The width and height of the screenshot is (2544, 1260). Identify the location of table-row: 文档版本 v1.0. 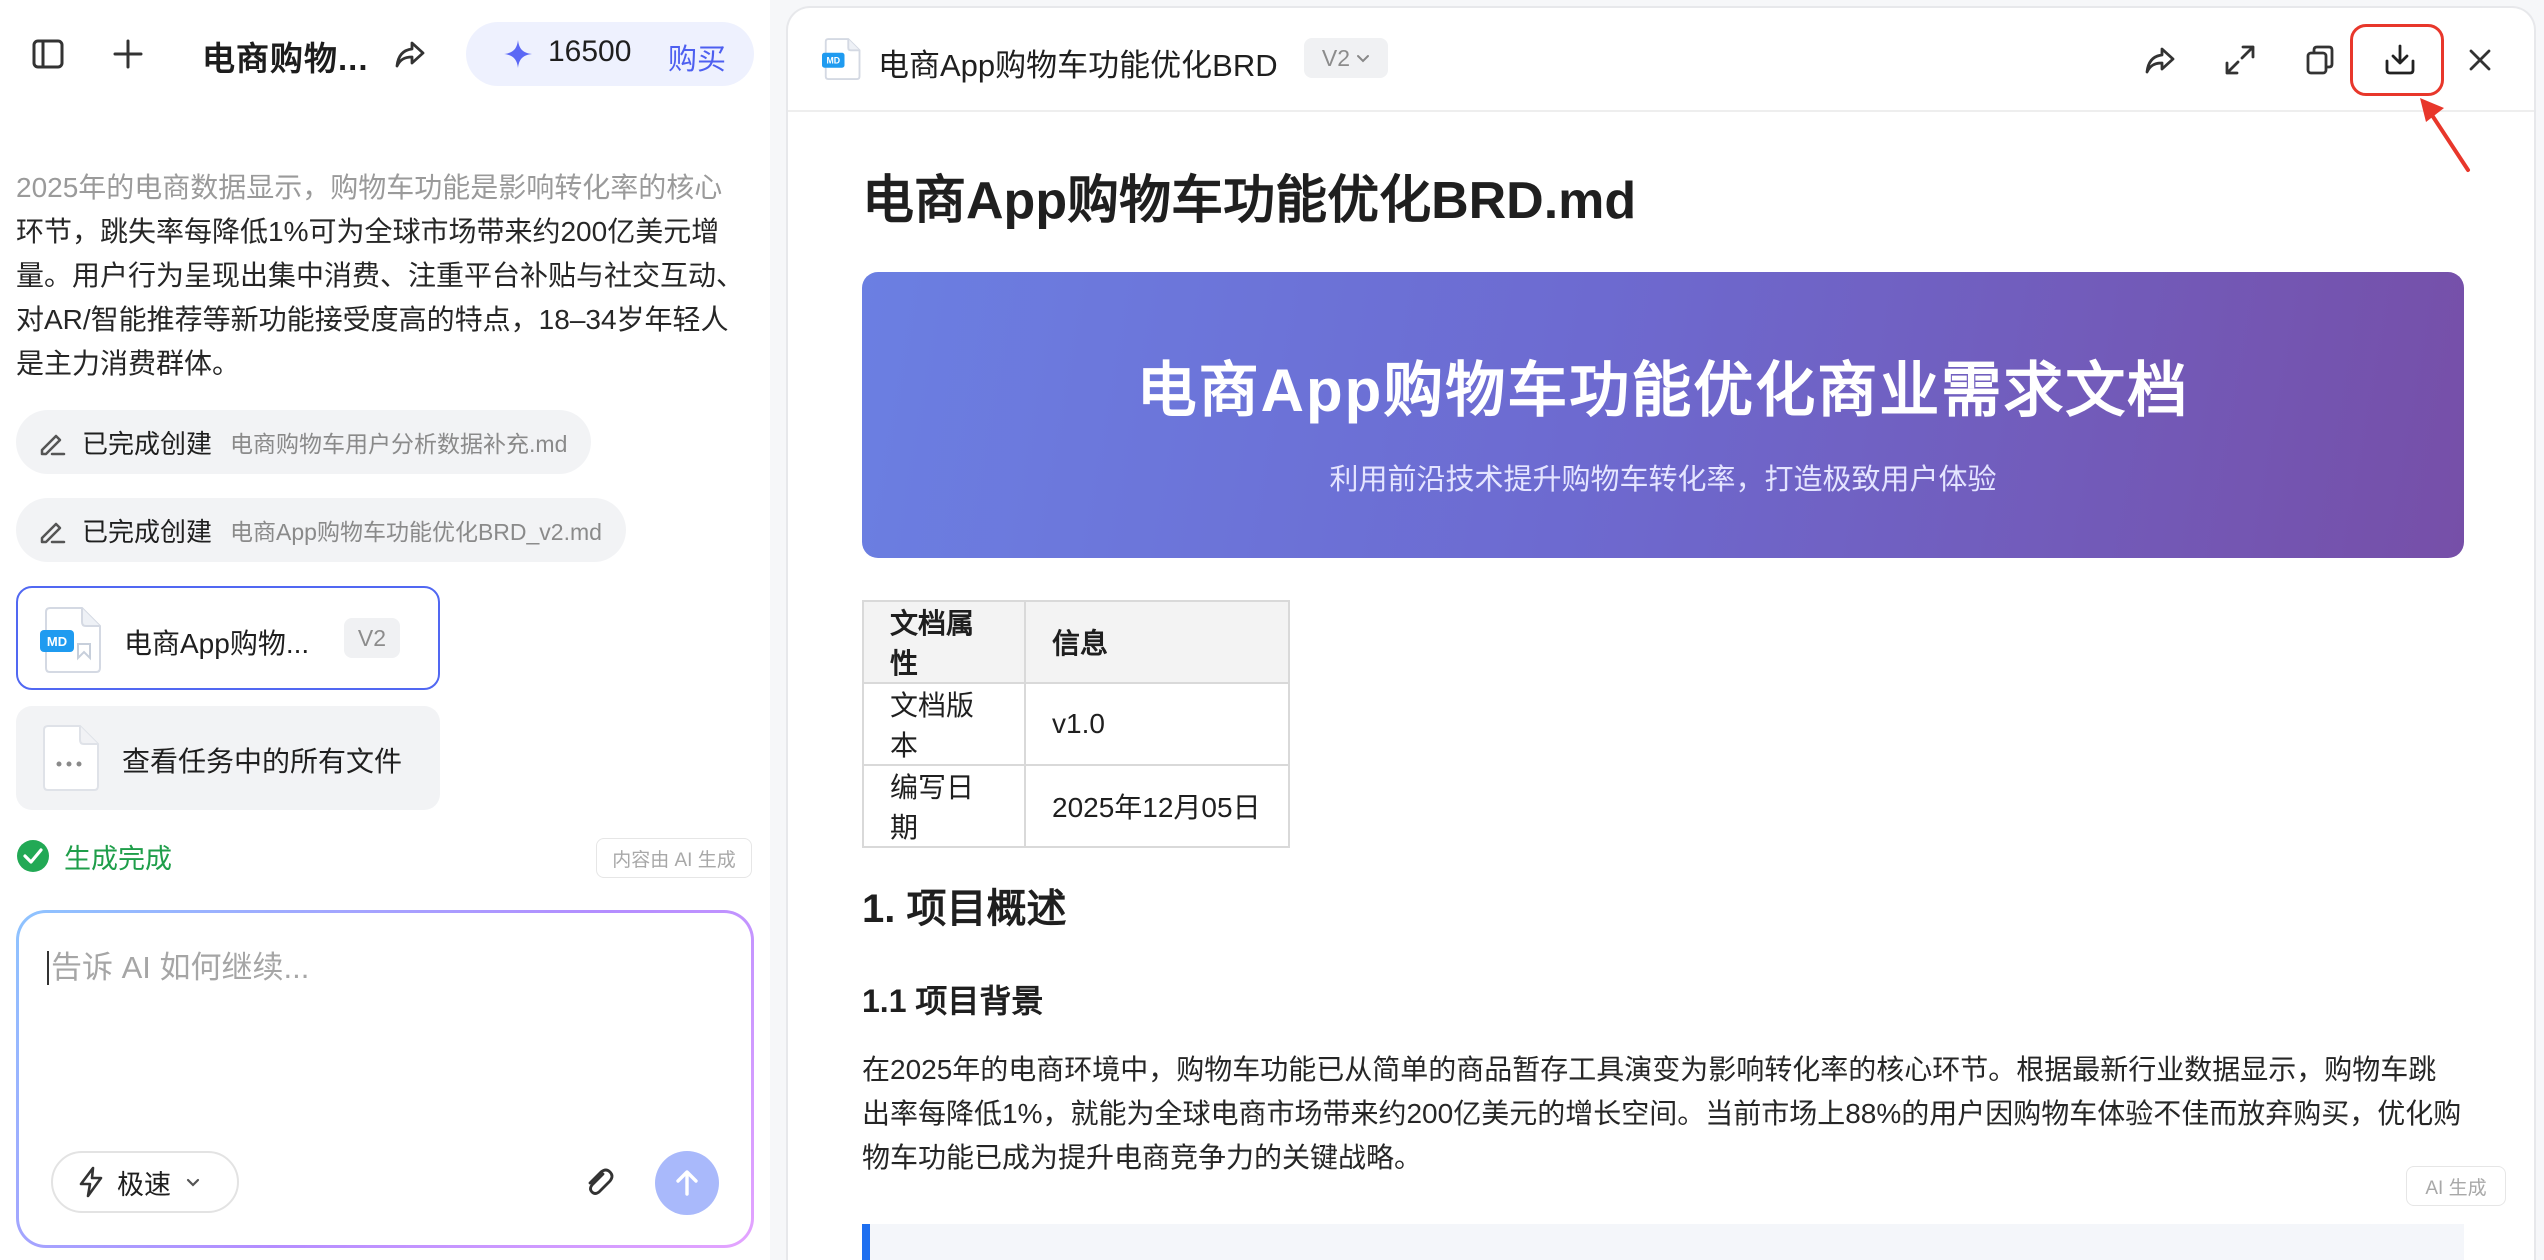
(1076, 724).